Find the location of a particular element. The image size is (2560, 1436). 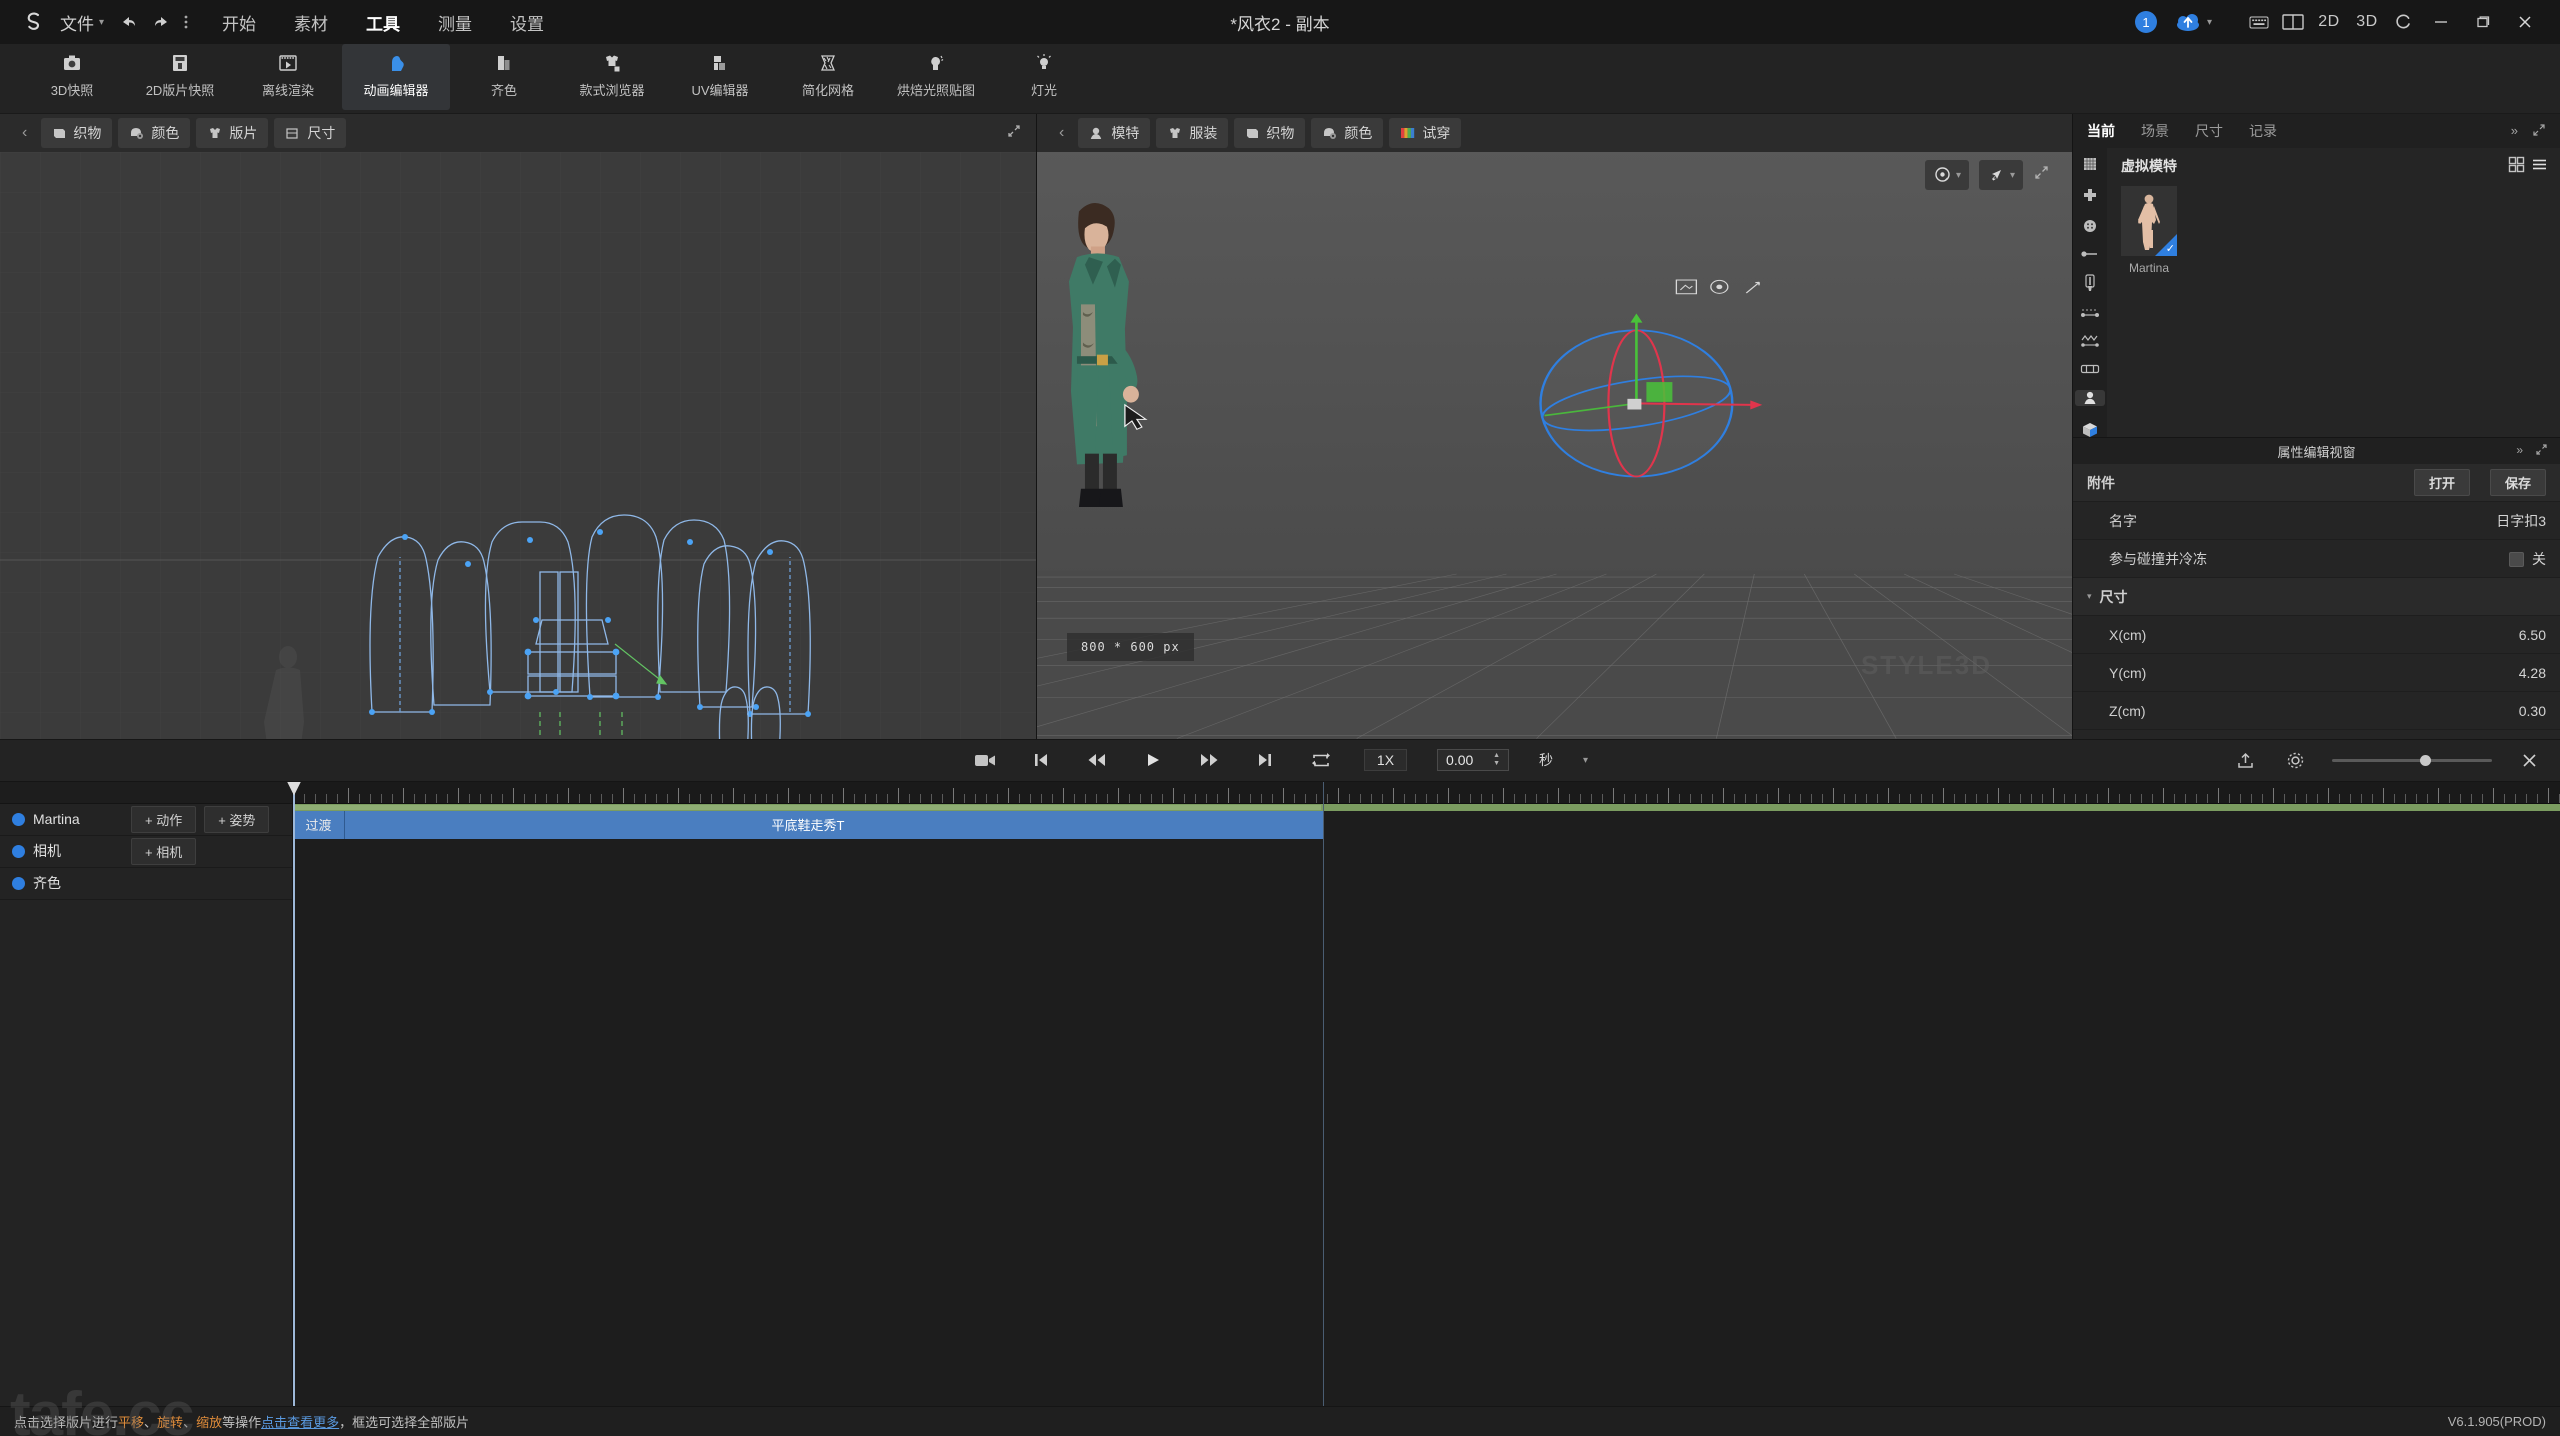

property-row-x: X(cm) 6.50 is located at coordinates (2316, 635).